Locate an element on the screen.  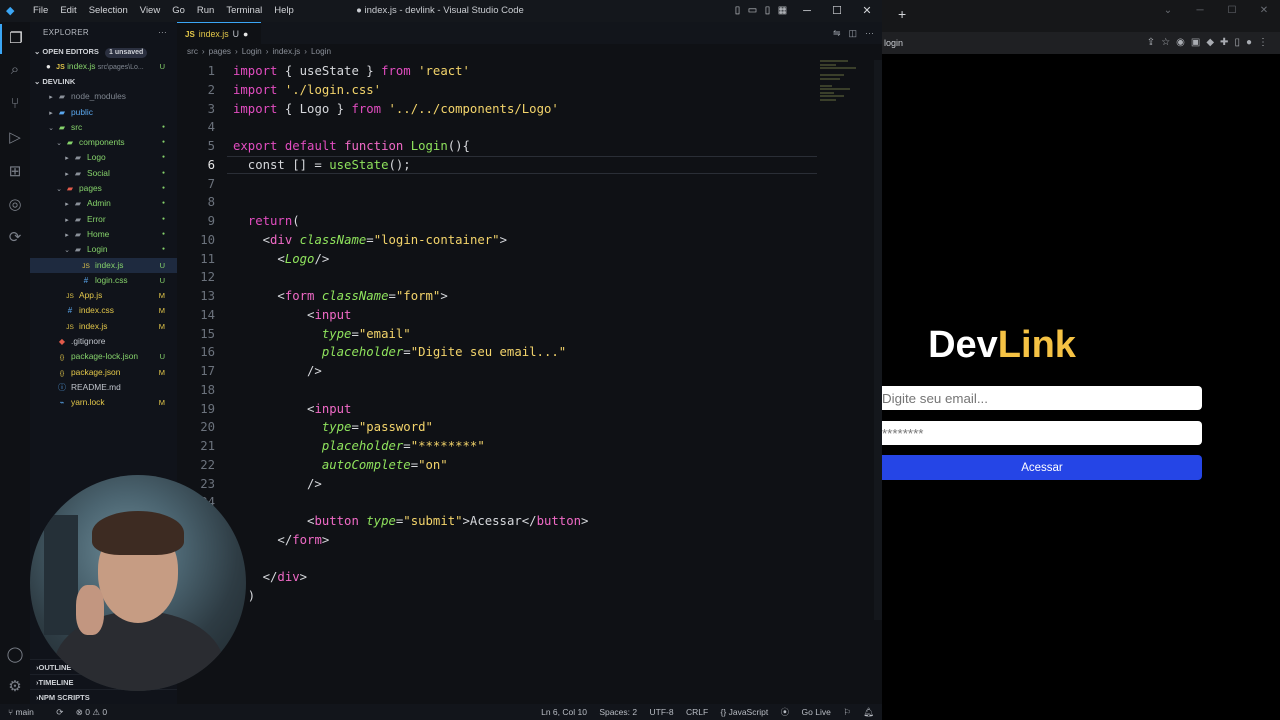
extensions-puzzle-icon: ✚ is located at coordinates (1227, 42).